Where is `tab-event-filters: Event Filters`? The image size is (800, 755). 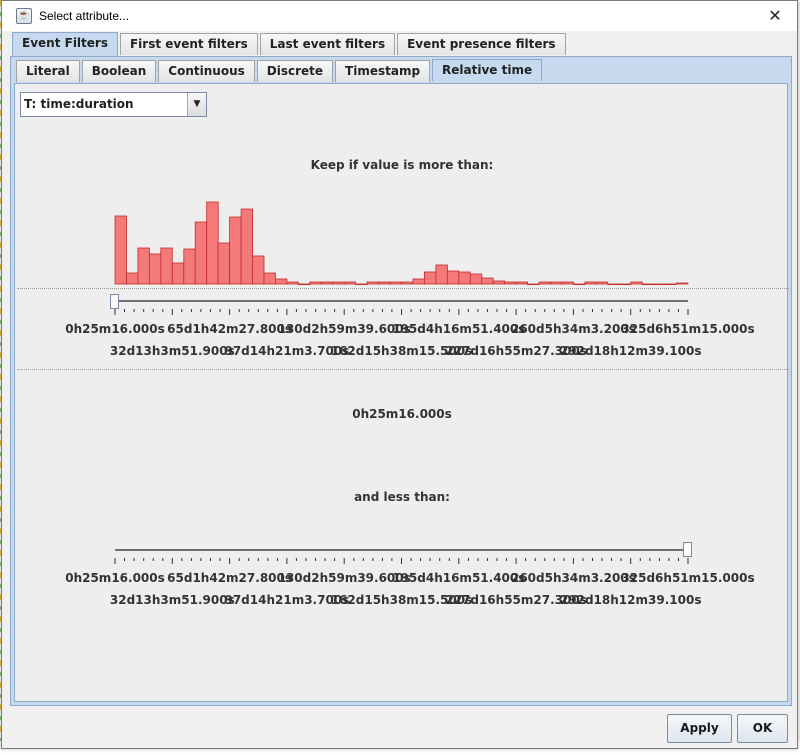
tab-event-filters: Event Filters is located at coordinates (65, 44).